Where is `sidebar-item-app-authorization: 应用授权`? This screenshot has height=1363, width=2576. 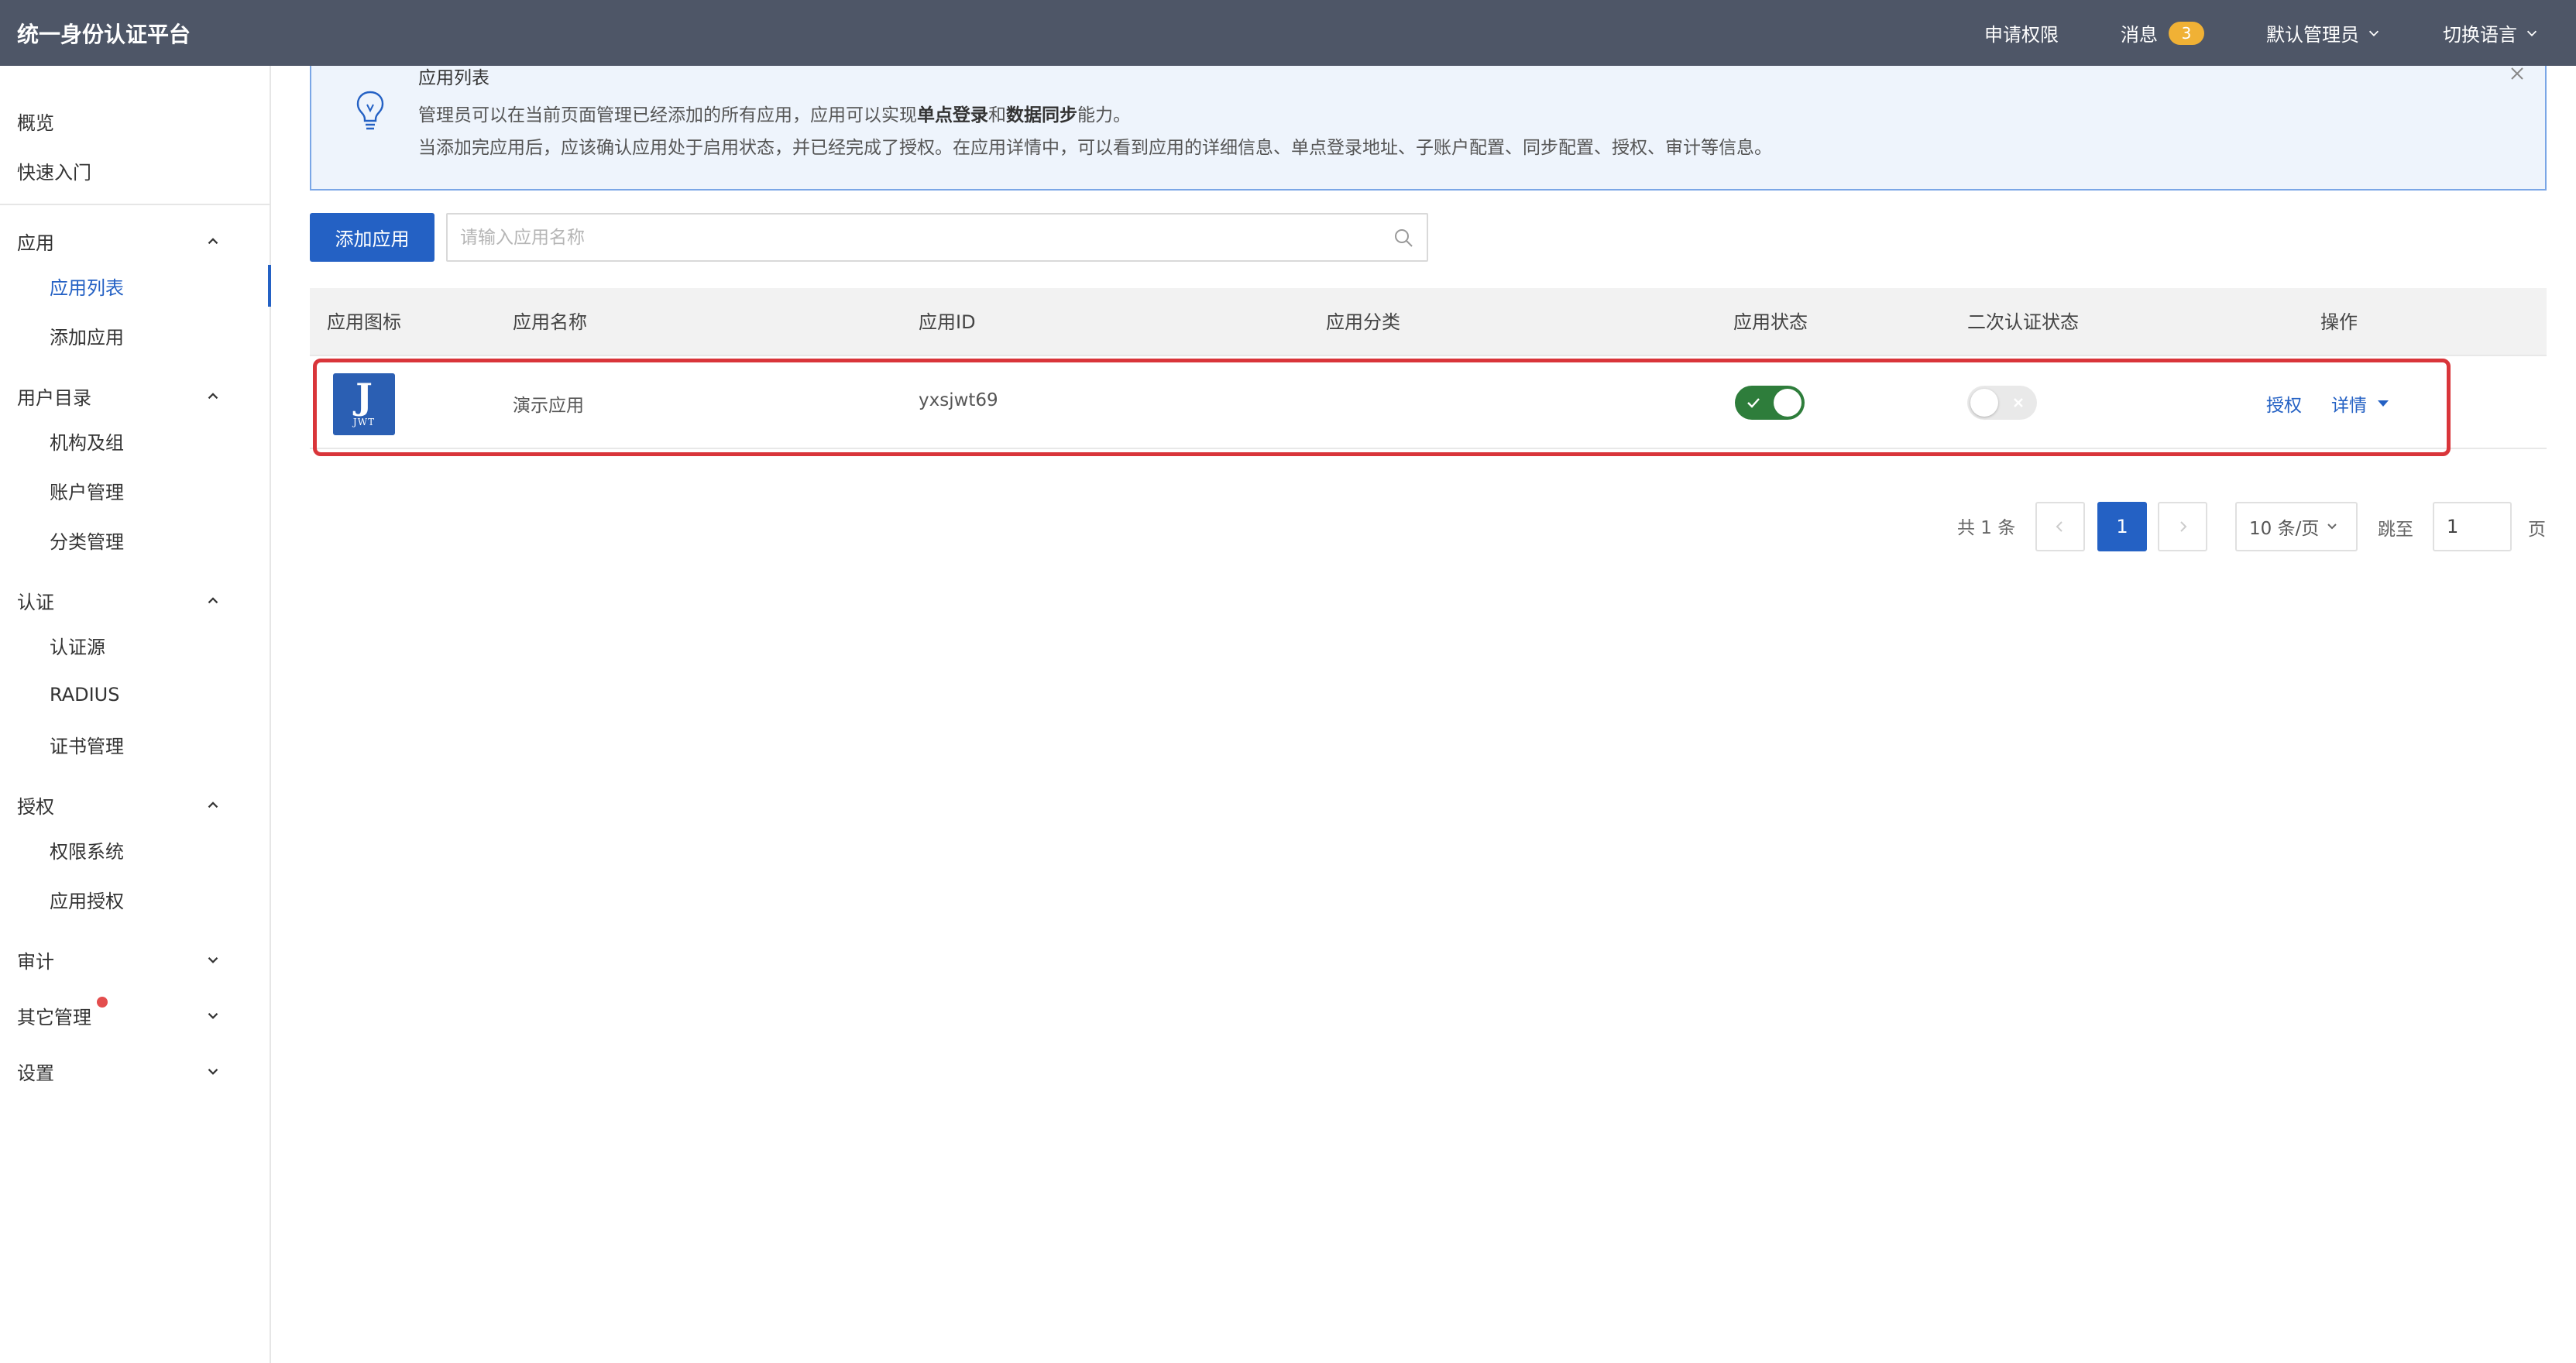 sidebar-item-app-authorization: 应用授权 is located at coordinates (135, 899).